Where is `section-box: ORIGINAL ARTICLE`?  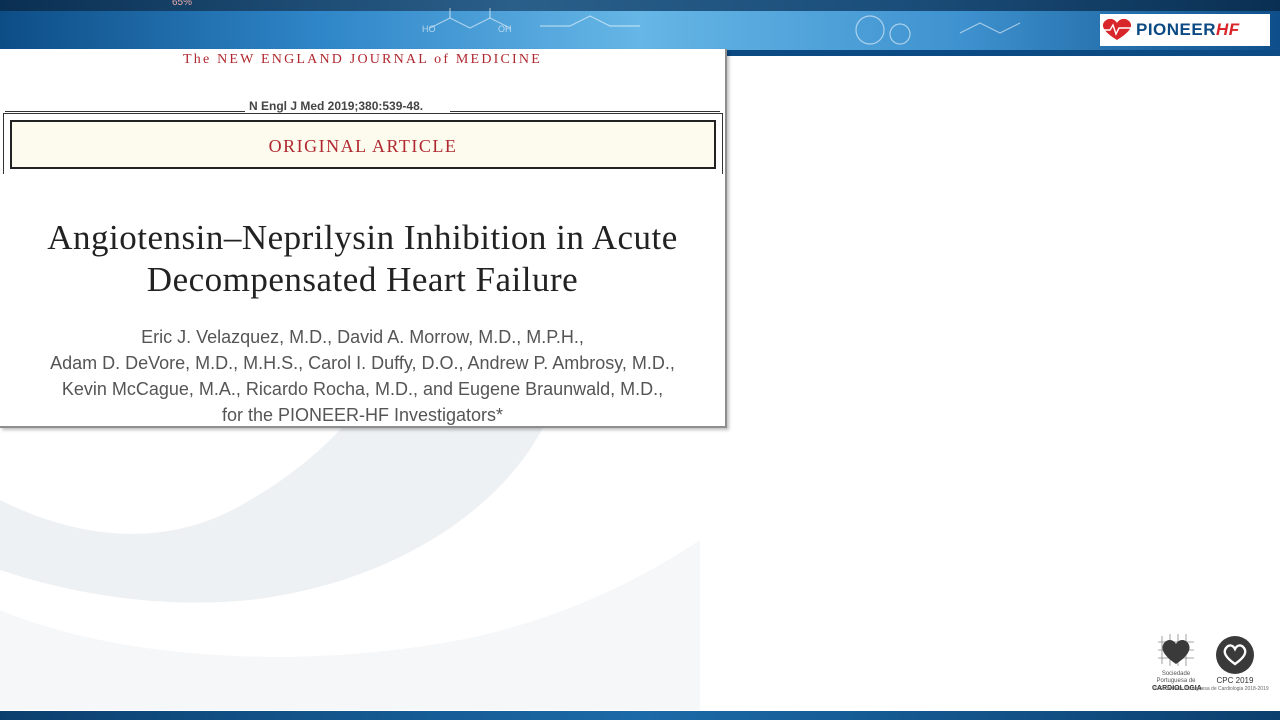 section-box: ORIGINAL ARTICLE is located at coordinates (363, 144).